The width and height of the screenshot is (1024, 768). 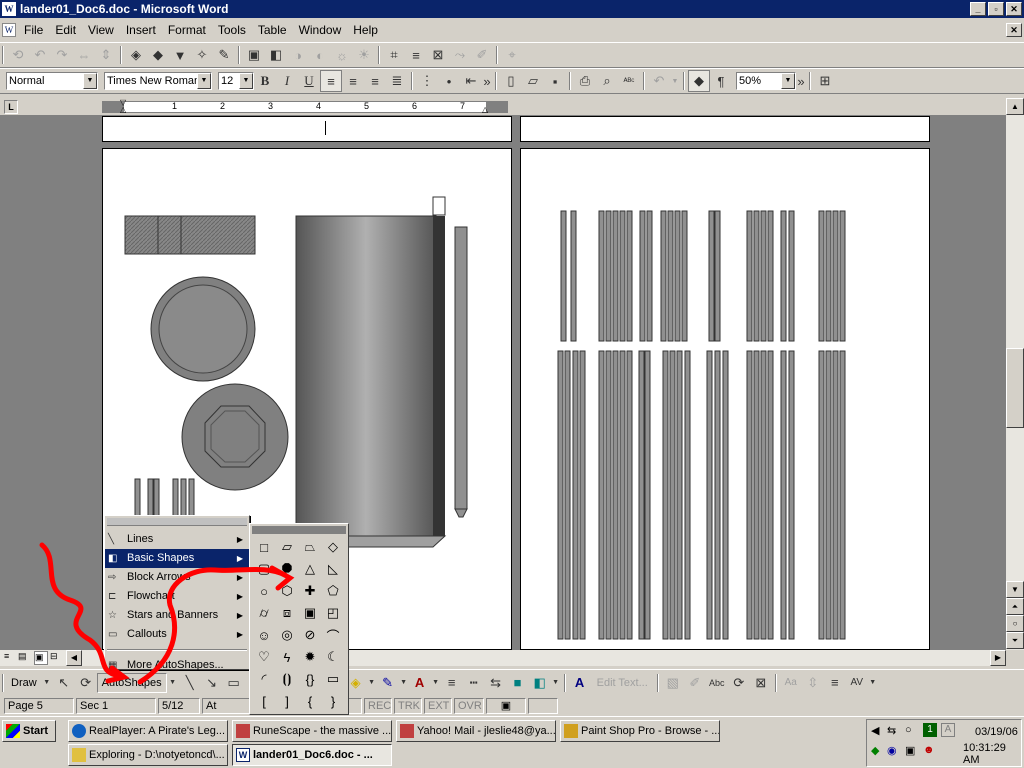 I want to click on flip-vertical-icon: ⇕, so click(x=106, y=55).